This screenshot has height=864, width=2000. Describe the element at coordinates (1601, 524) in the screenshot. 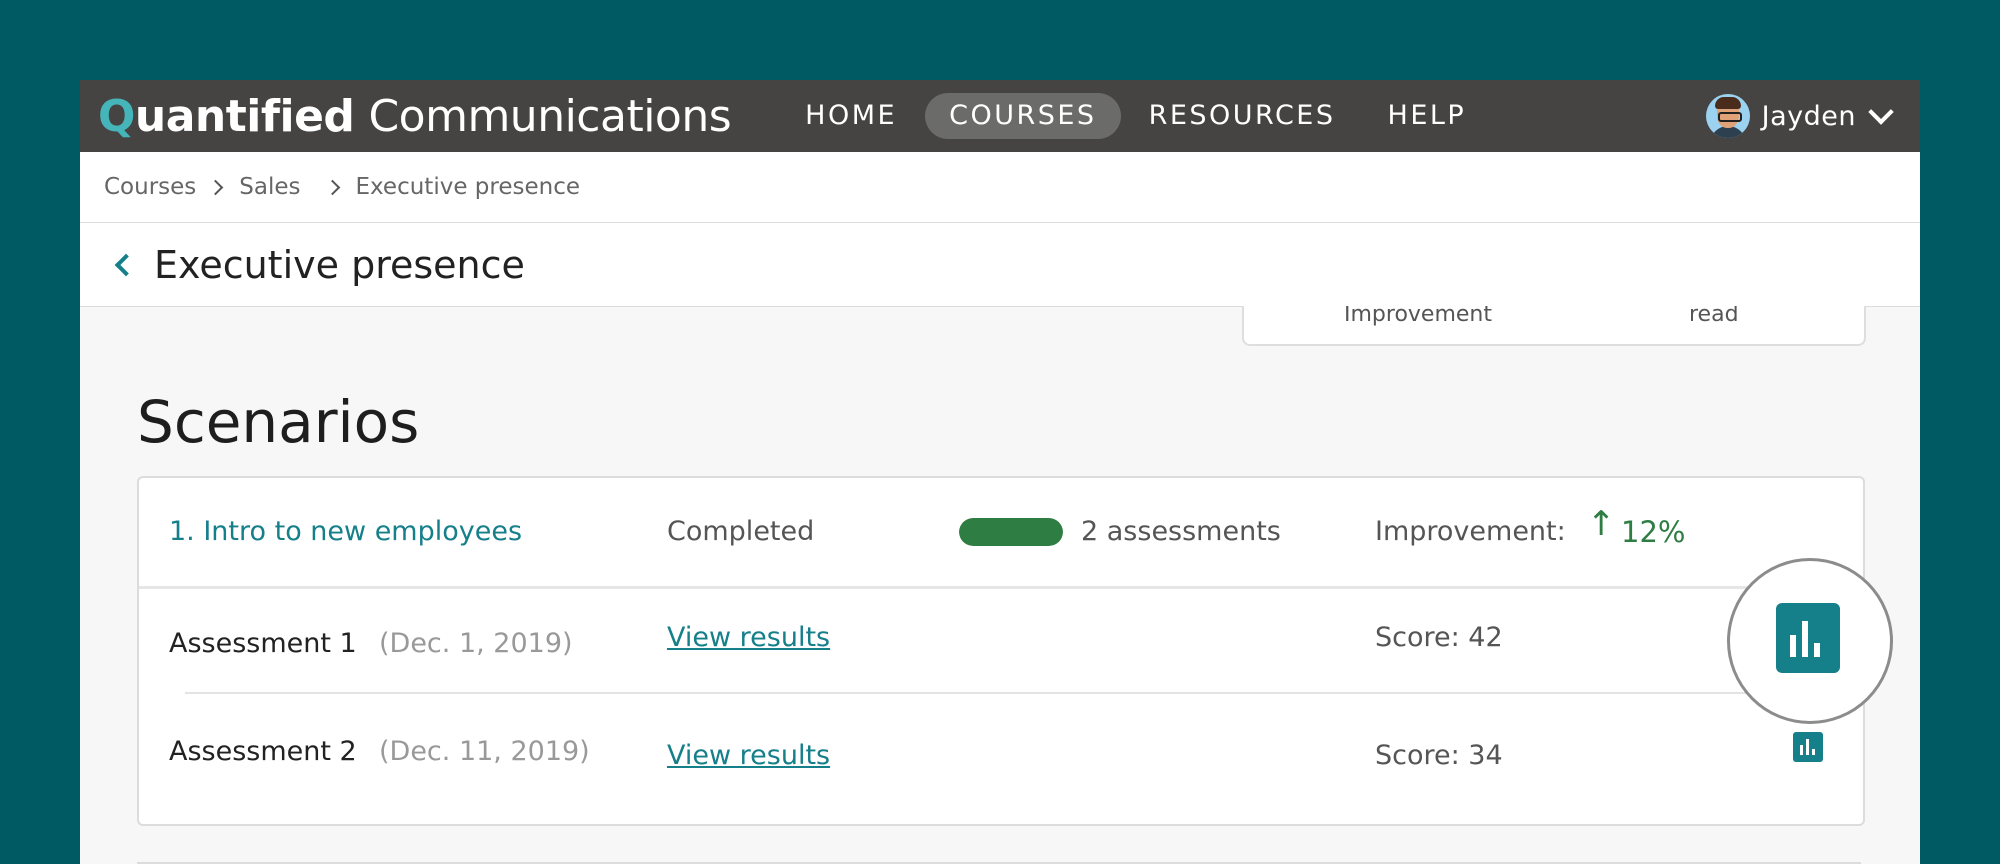

I see `arrow-up-icon: ↑` at that location.